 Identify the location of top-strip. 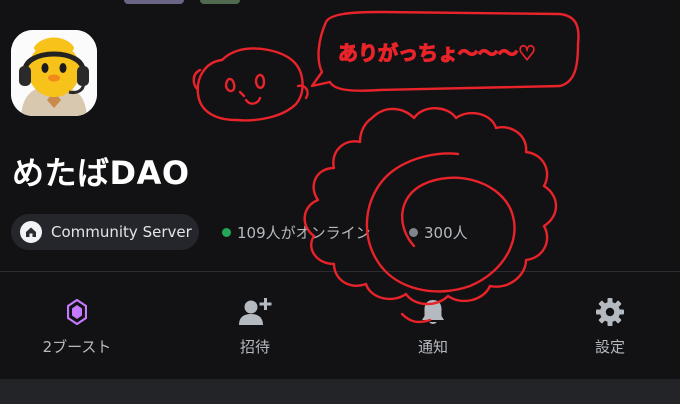
(340, 3).